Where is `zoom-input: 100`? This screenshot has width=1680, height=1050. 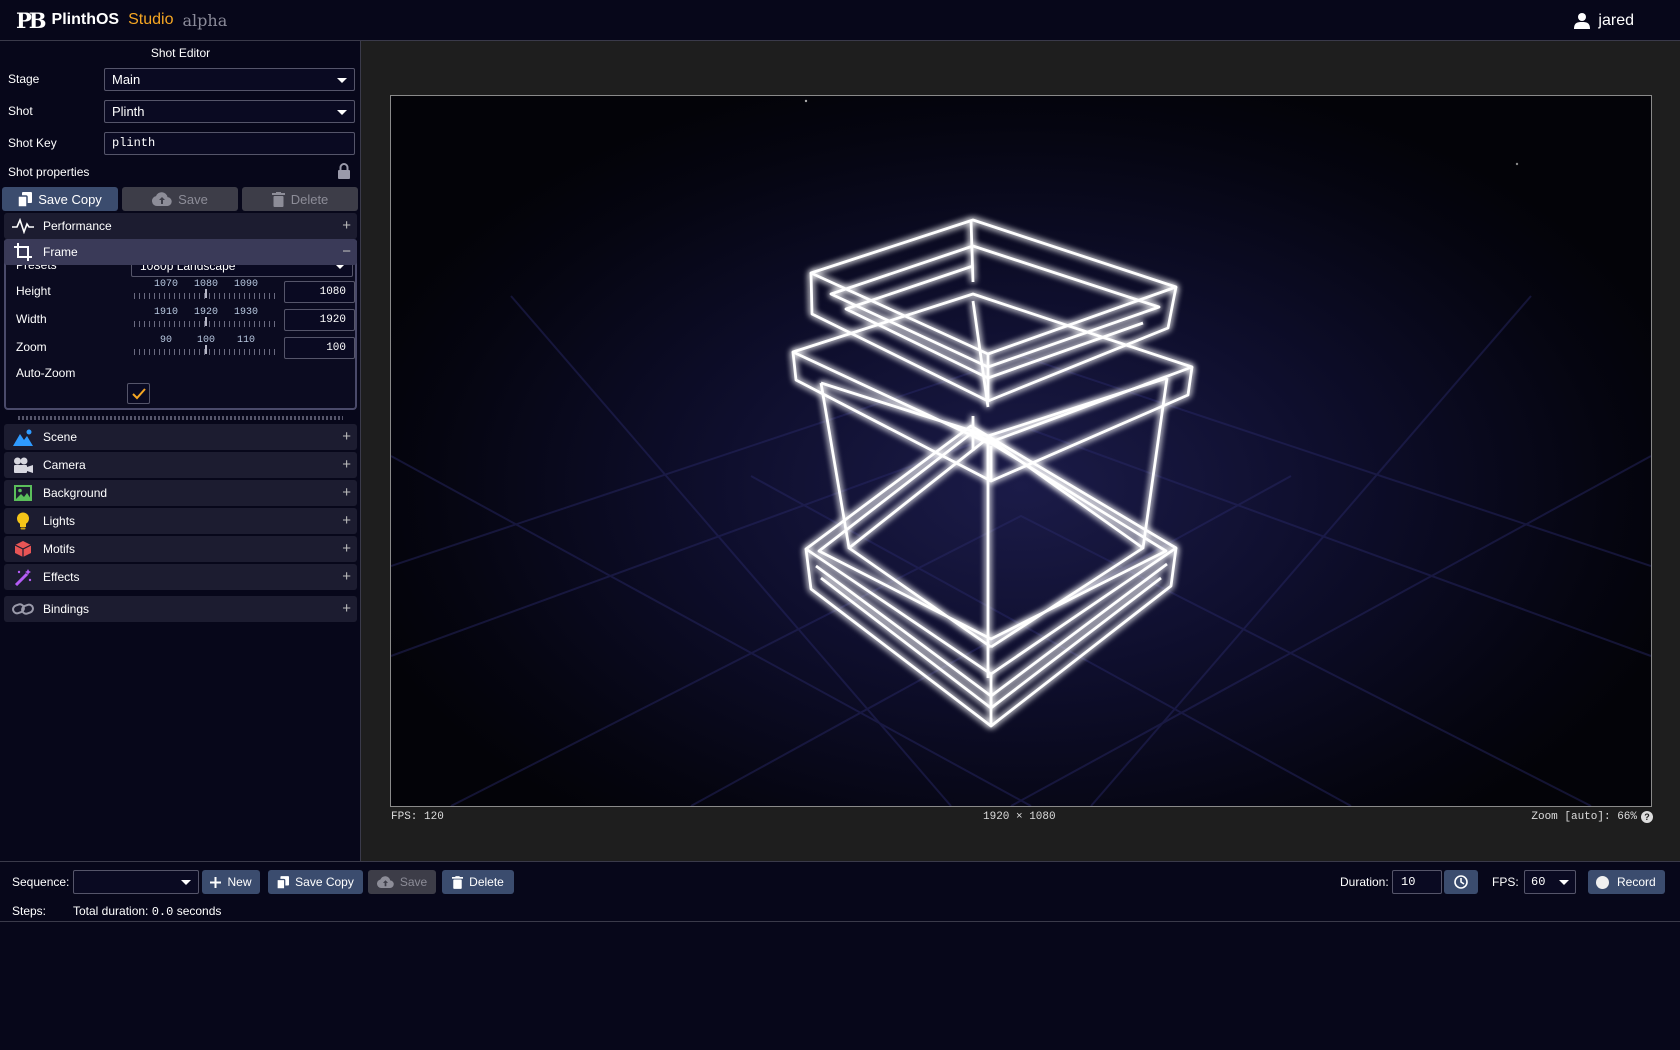 zoom-input: 100 is located at coordinates (319, 348).